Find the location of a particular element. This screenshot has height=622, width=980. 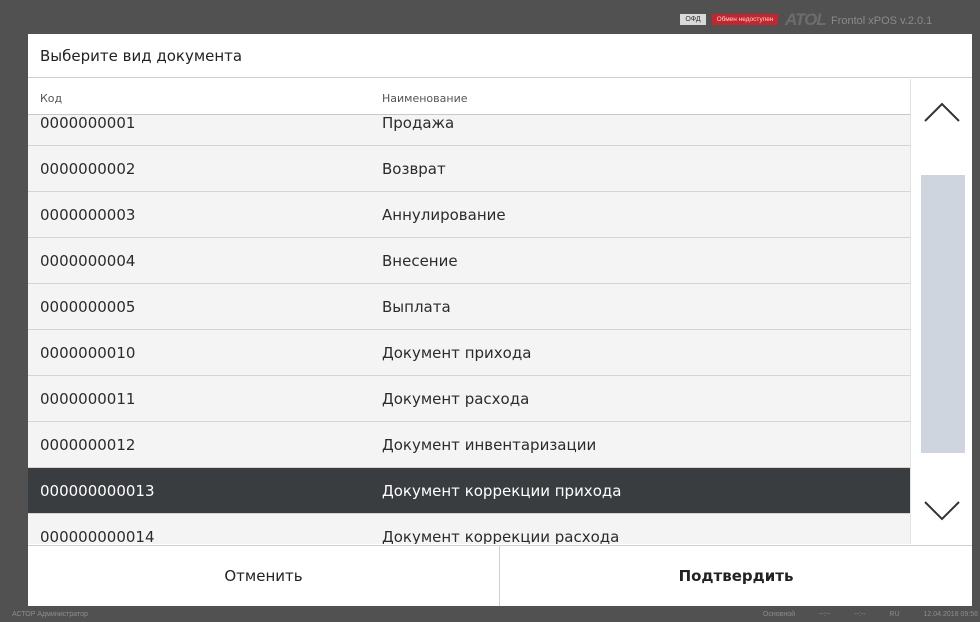

row-name-cell: Документ коррекции расхода is located at coordinates (501, 536).